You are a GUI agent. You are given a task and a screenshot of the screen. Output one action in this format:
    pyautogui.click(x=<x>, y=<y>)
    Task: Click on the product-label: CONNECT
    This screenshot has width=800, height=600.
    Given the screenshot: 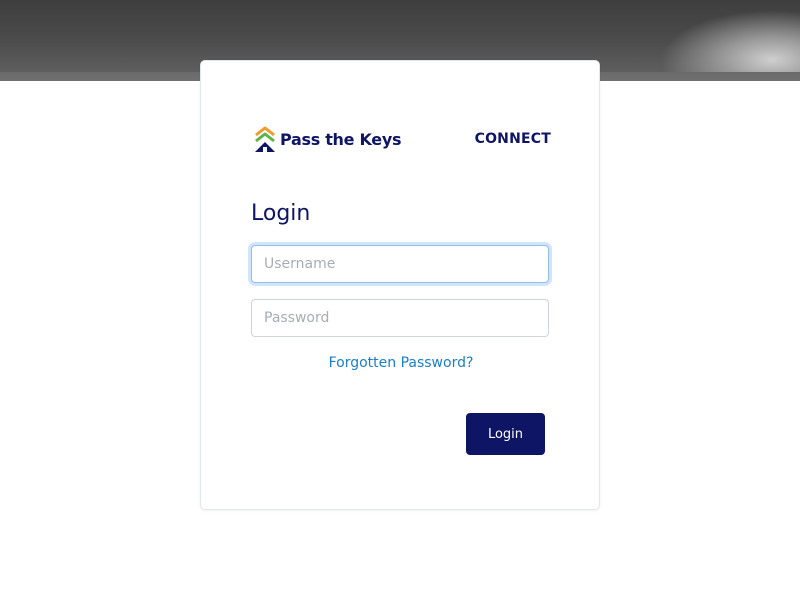 What is the action you would take?
    pyautogui.click(x=512, y=139)
    